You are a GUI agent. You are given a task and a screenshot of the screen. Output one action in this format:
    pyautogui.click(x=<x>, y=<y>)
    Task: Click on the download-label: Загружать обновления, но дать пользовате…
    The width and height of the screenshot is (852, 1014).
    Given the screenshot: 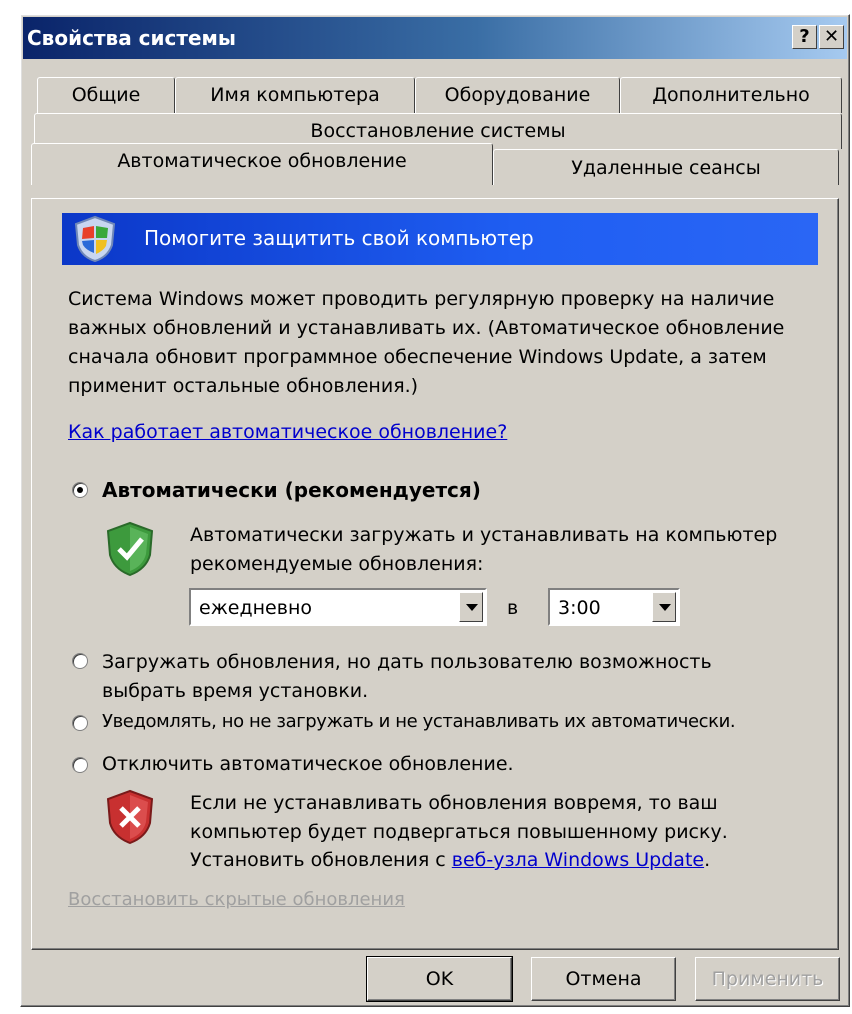 What is the action you would take?
    pyautogui.click(x=422, y=677)
    